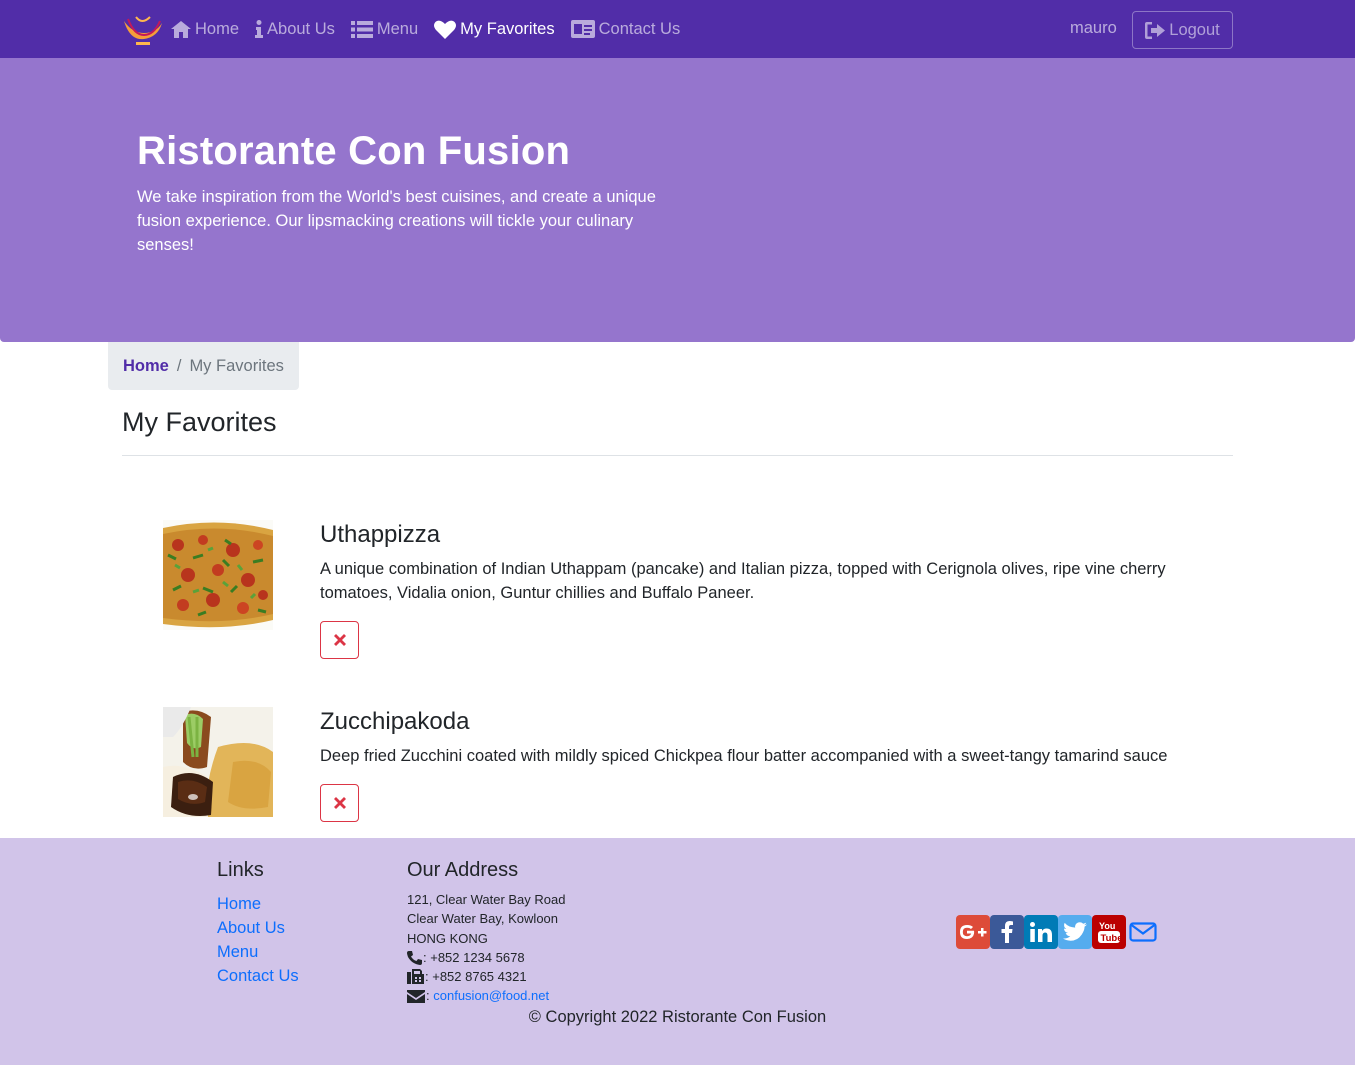 The width and height of the screenshot is (1355, 1065). Describe the element at coordinates (395, 721) in the screenshot. I see `dish-name: Zucchipakoda` at that location.